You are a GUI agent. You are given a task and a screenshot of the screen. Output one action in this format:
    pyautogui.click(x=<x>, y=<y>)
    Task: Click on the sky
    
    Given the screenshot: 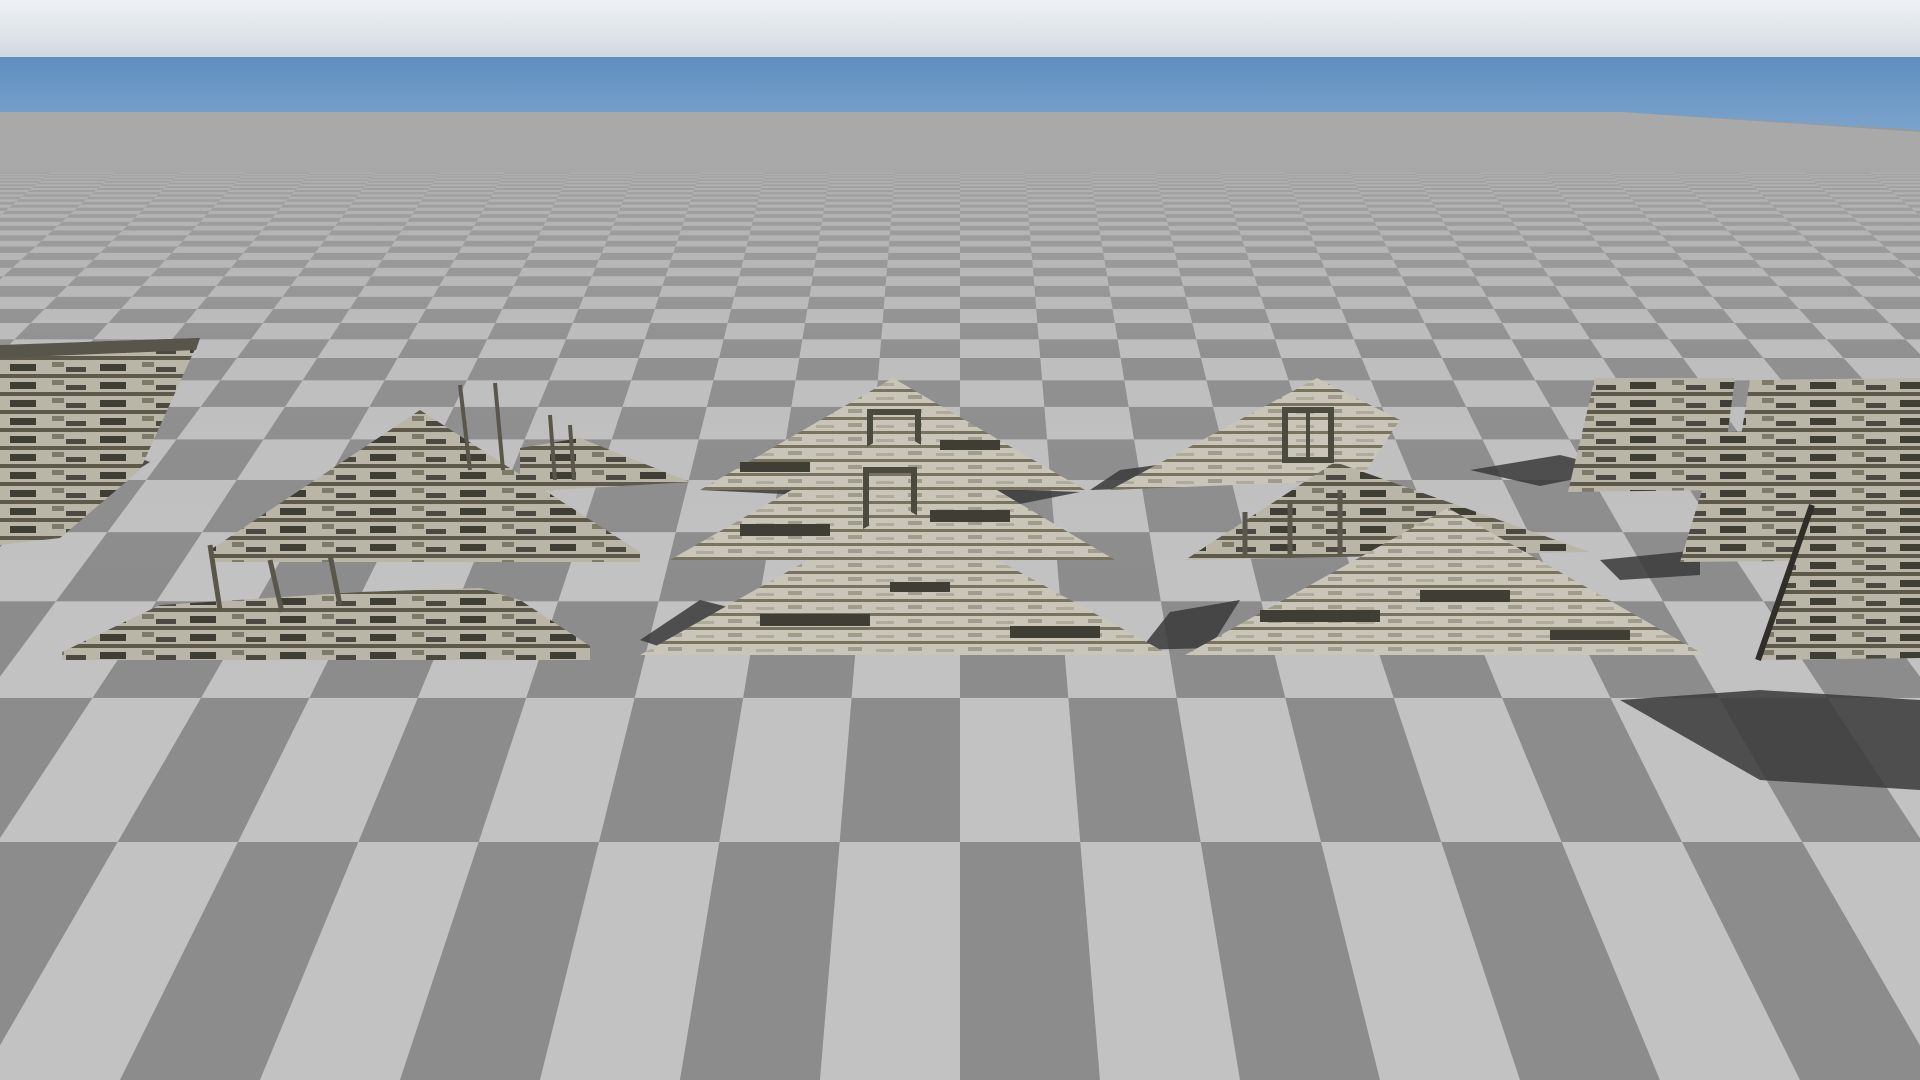 What is the action you would take?
    pyautogui.click(x=960, y=30)
    